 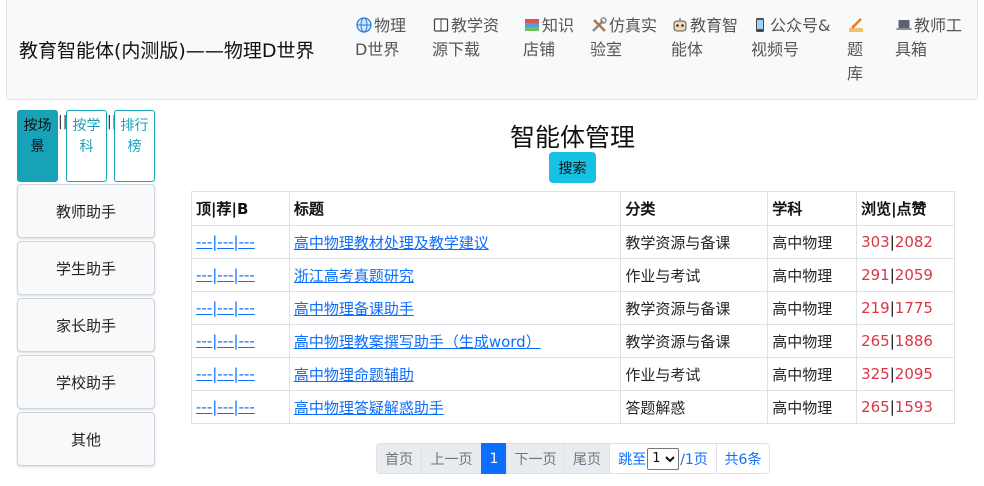 What do you see at coordinates (551, 38) in the screenshot?
I see `nav-knowledge-shop: 知识店铺` at bounding box center [551, 38].